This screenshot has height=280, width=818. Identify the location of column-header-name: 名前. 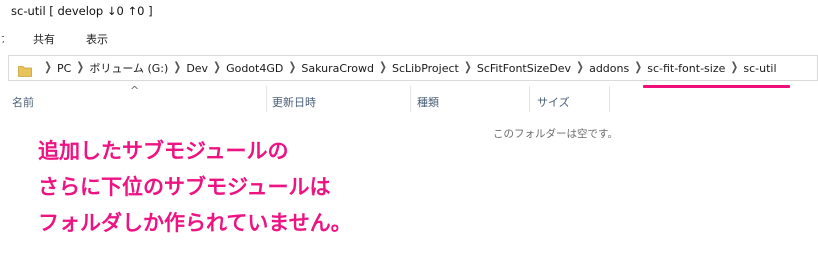
(23, 102).